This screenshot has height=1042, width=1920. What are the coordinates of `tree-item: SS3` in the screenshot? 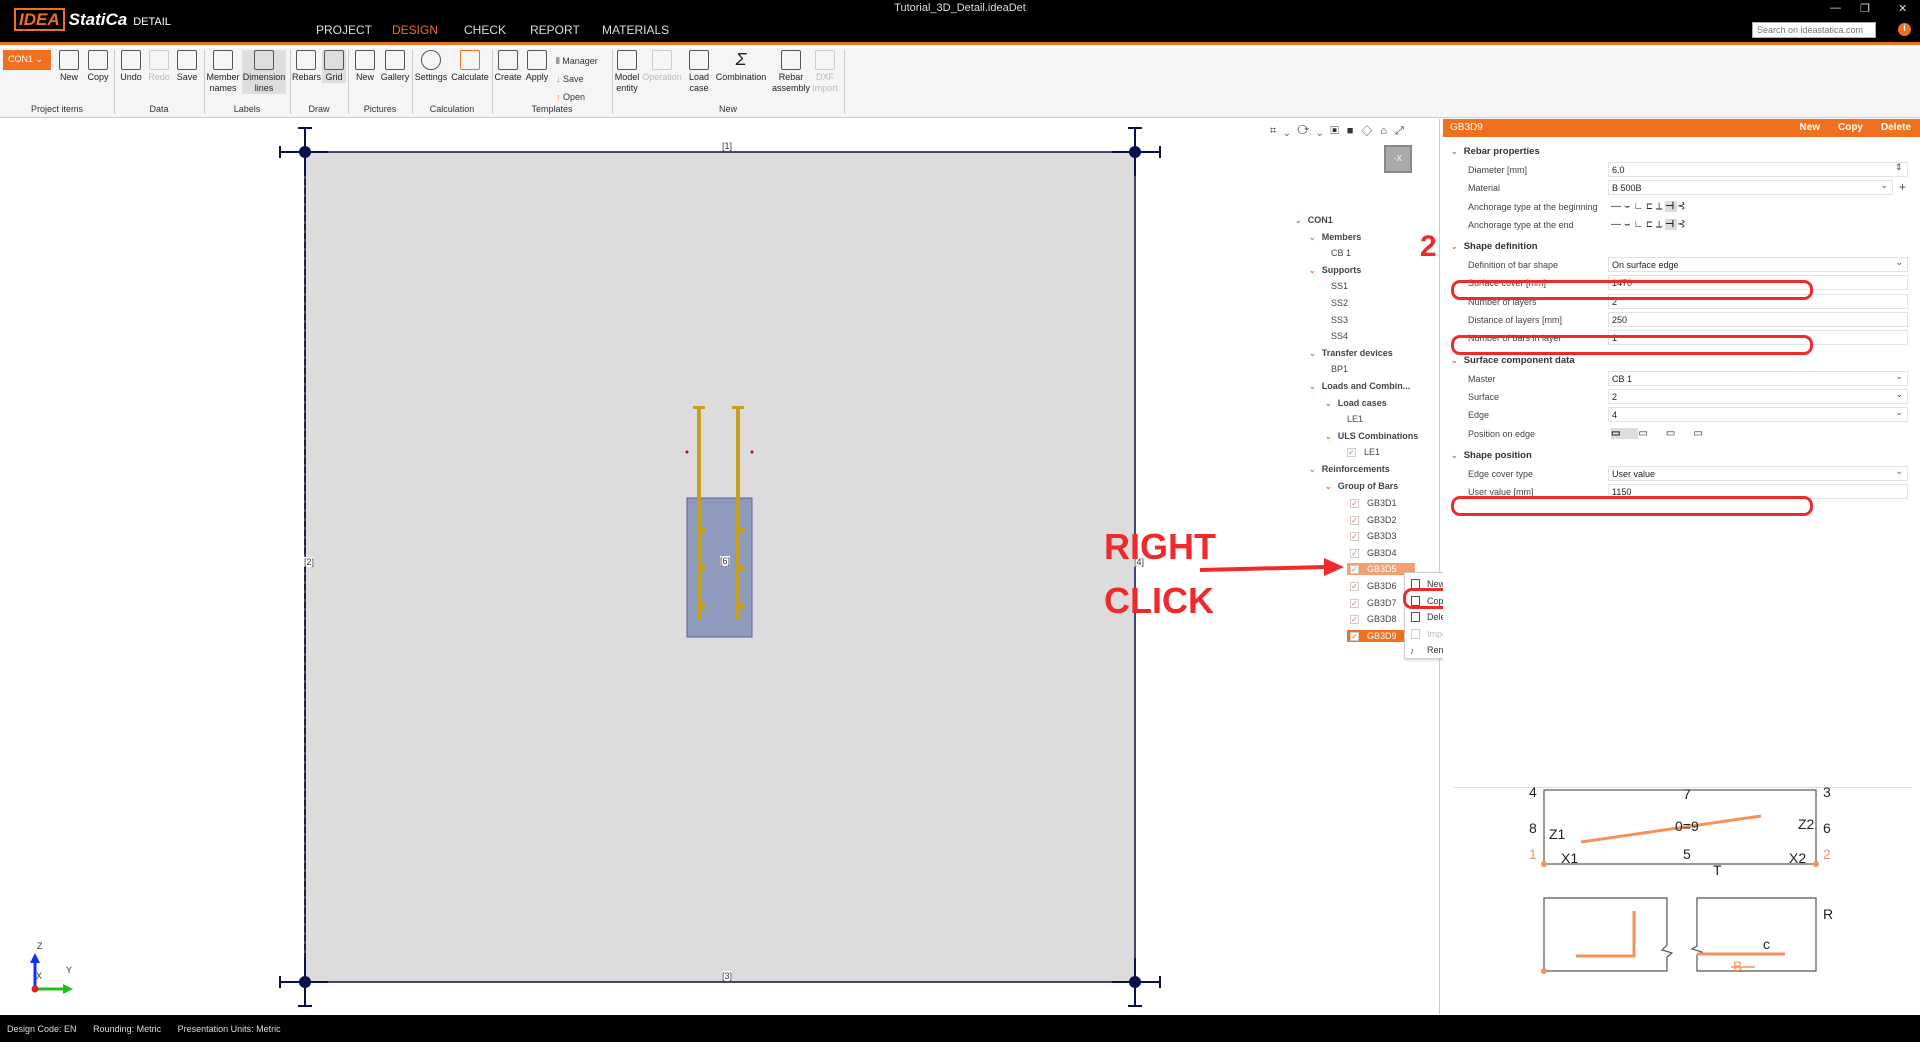 It's located at (1367, 323).